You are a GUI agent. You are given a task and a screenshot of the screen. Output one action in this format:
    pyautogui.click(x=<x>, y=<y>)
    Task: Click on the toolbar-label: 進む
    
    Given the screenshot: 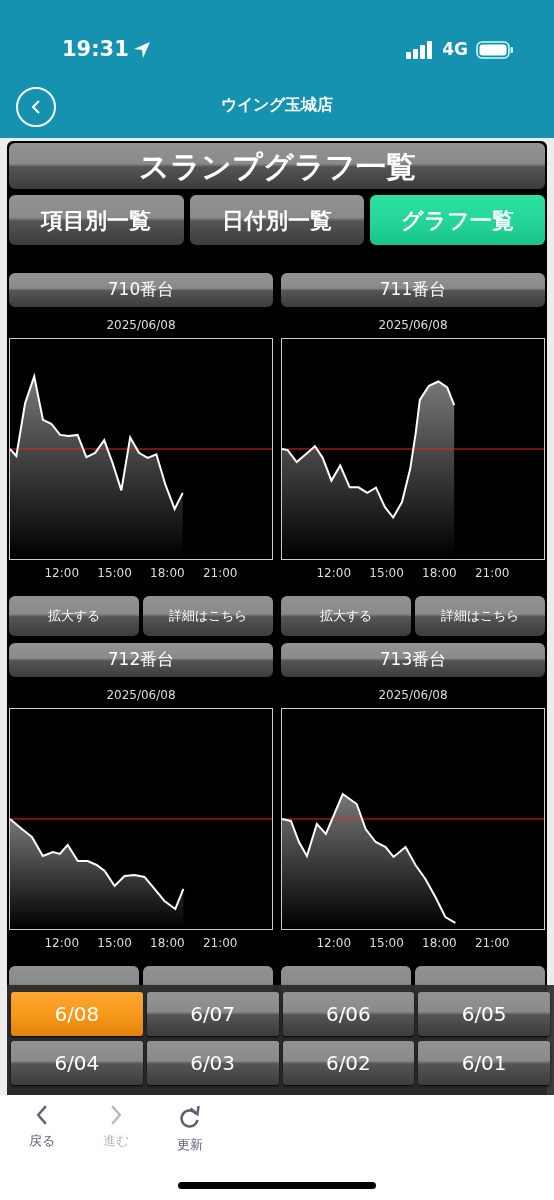 What is the action you would take?
    pyautogui.click(x=116, y=1141)
    